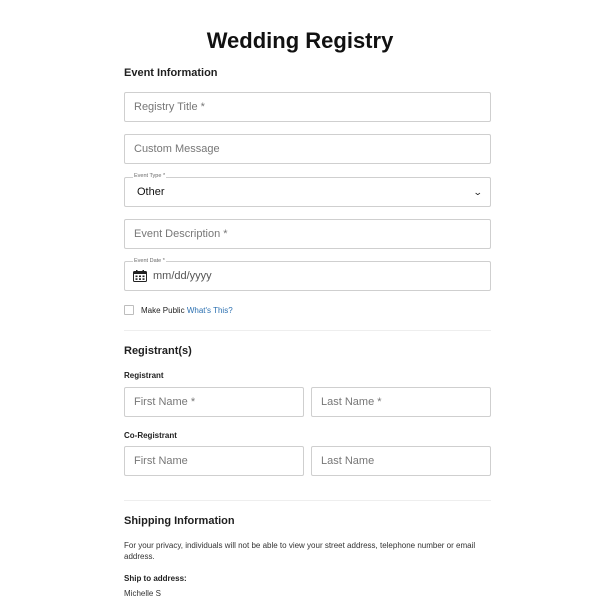 Image resolution: width=600 pixels, height=600 pixels. Describe the element at coordinates (300, 40) in the screenshot. I see `page-title: Wedding Registry` at that location.